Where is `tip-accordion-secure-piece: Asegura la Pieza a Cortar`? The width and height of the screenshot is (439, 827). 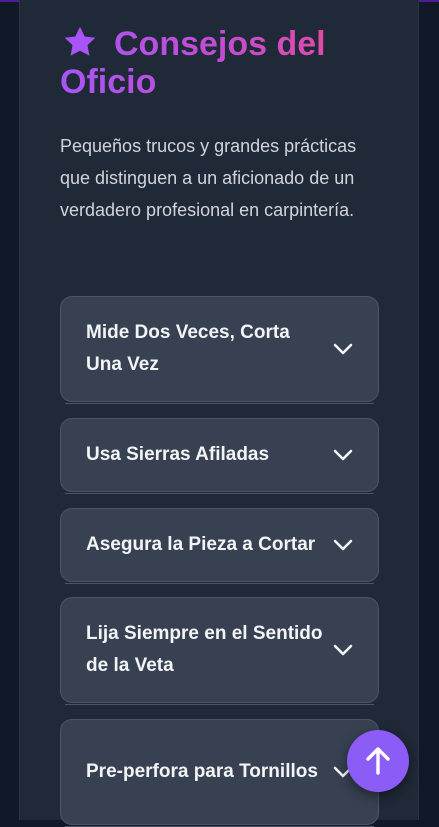
tip-accordion-secure-piece: Asegura la Pieza a Cortar is located at coordinates (219, 546).